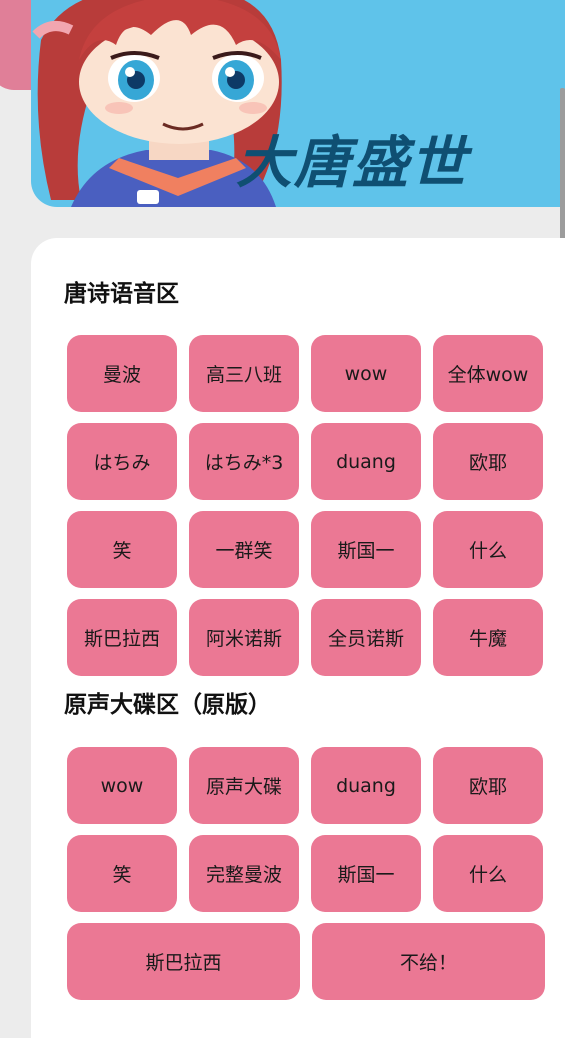 The image size is (565, 1038). I want to click on soundtrack-button-grid: wow 原声大碟 duang 欧耶 笑 完整曼波 斯国一 什么, so click(306, 829).